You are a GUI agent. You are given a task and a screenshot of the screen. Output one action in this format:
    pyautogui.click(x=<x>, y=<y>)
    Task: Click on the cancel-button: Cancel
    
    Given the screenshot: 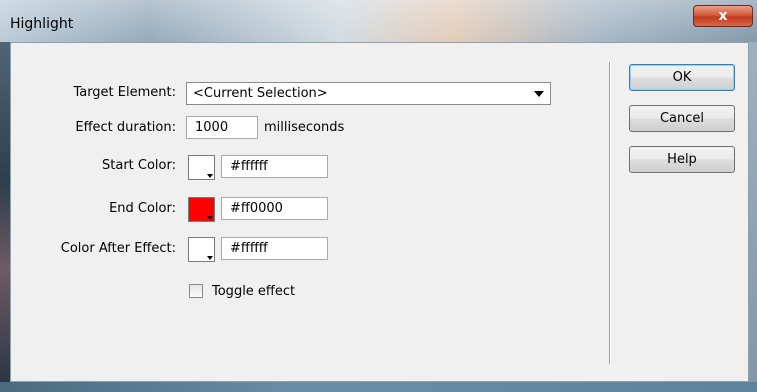 What is the action you would take?
    pyautogui.click(x=682, y=118)
    